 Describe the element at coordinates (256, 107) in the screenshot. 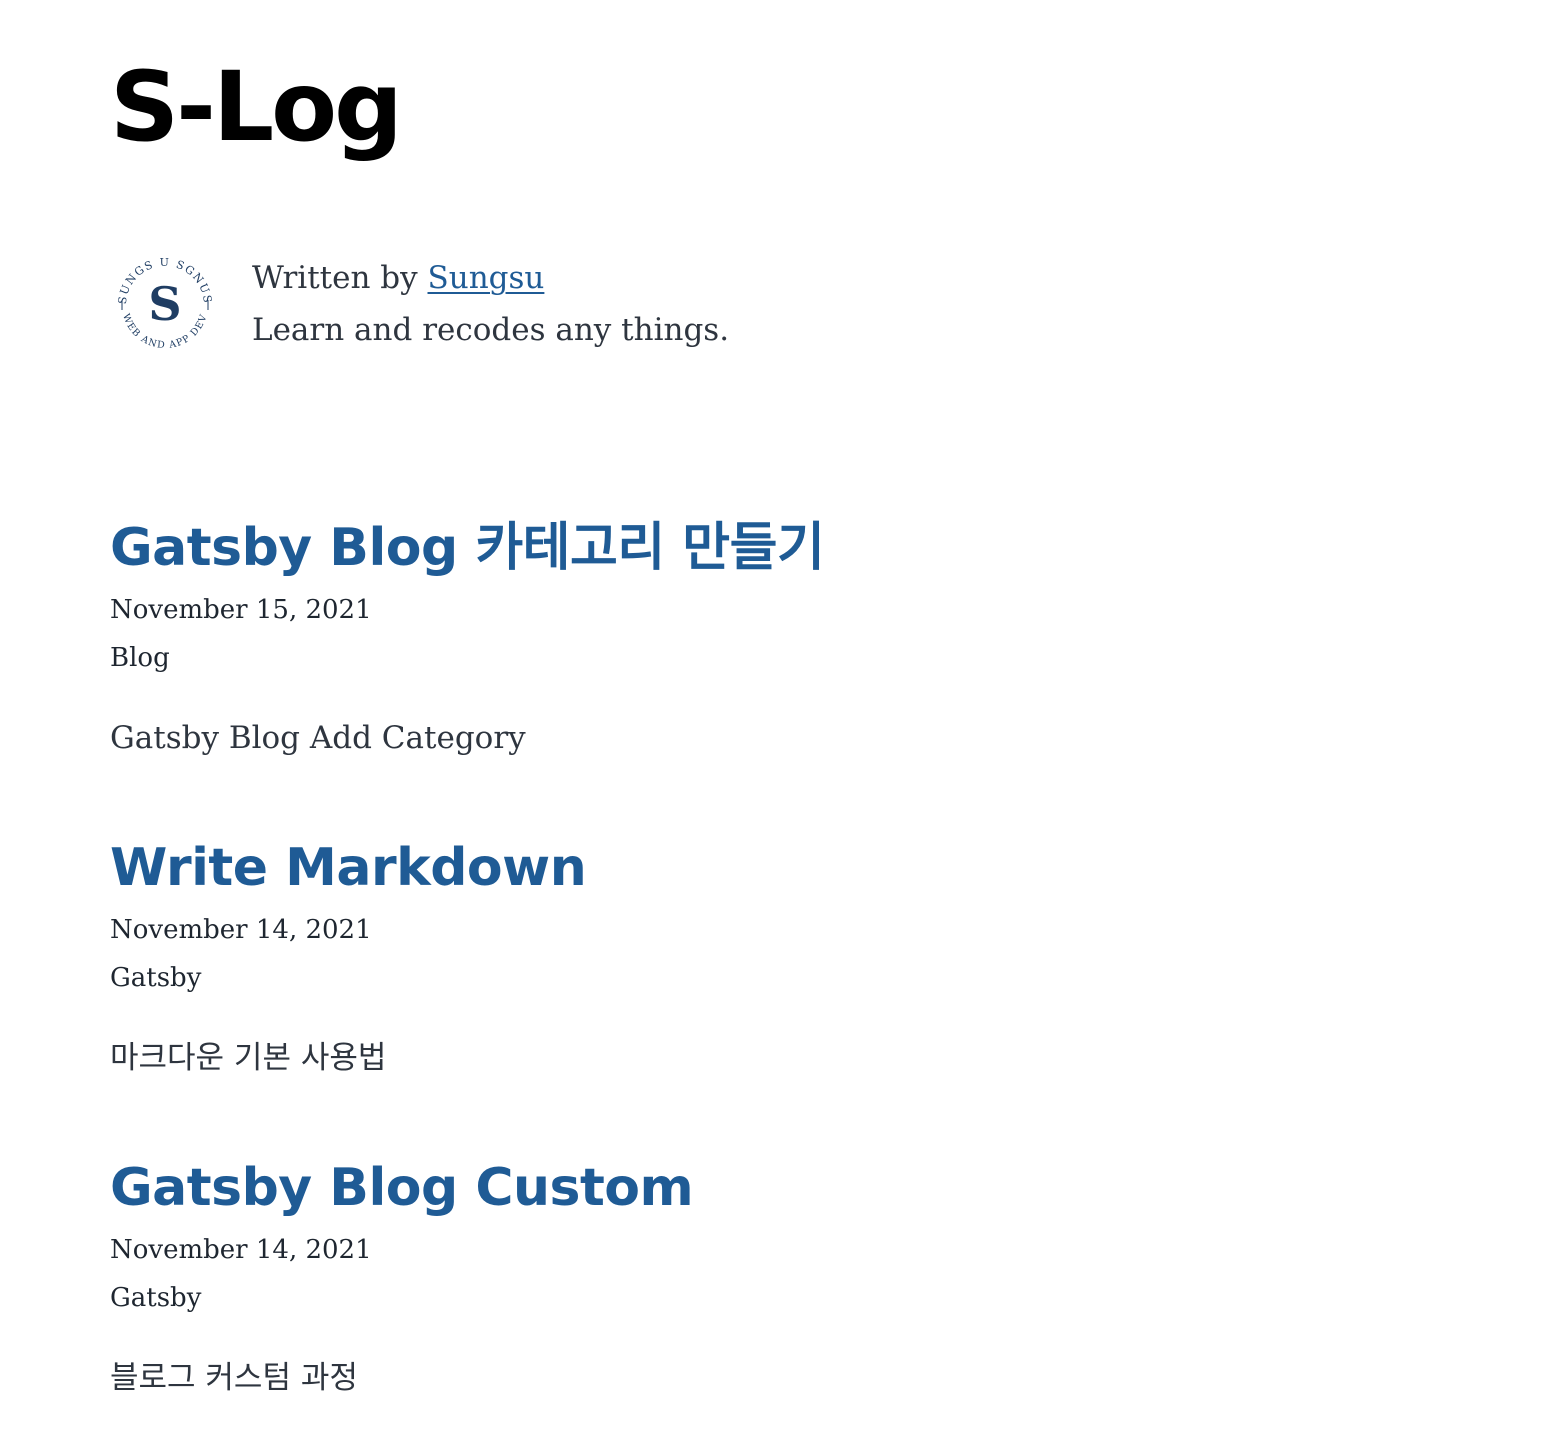

I see `site-title: S-Log` at that location.